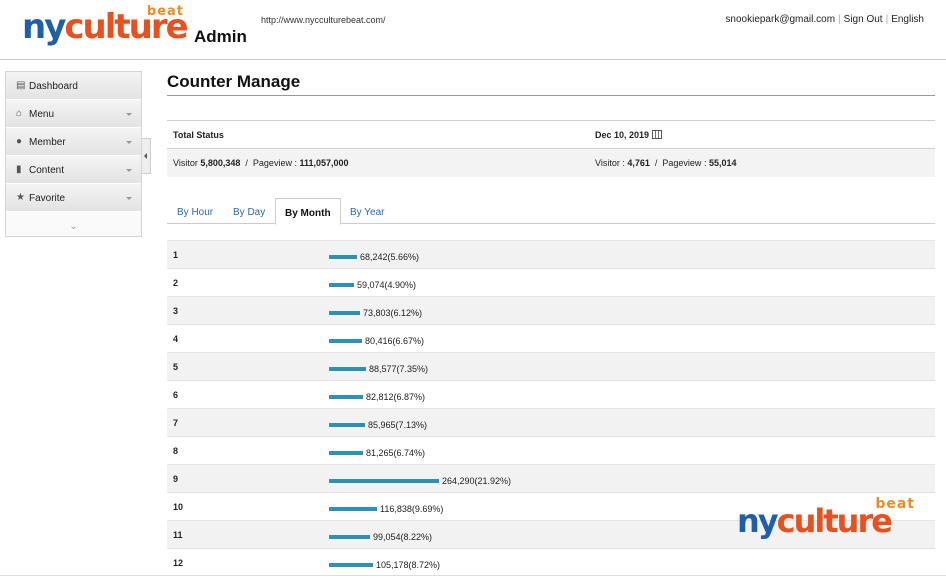  What do you see at coordinates (399, 369) in the screenshot?
I see `count-value: 88,577(7.35%)` at bounding box center [399, 369].